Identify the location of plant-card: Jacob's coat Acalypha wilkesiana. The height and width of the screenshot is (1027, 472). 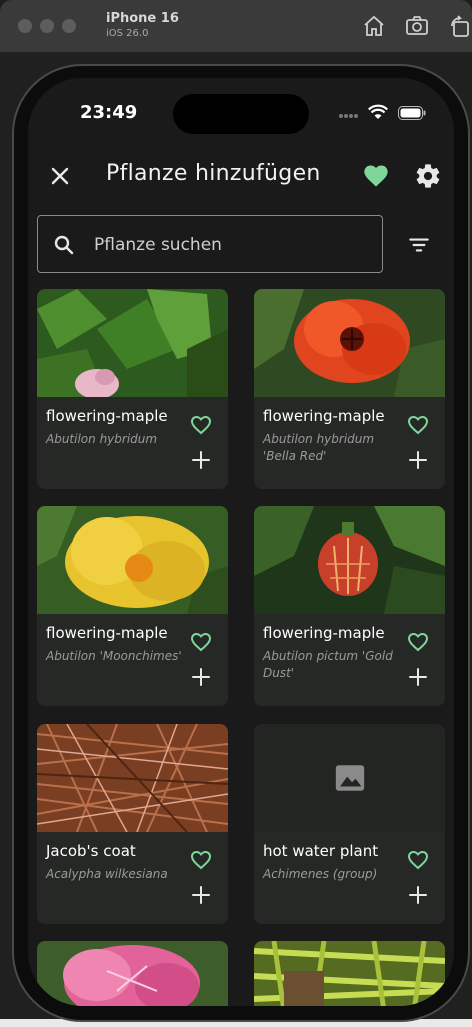
(132, 824).